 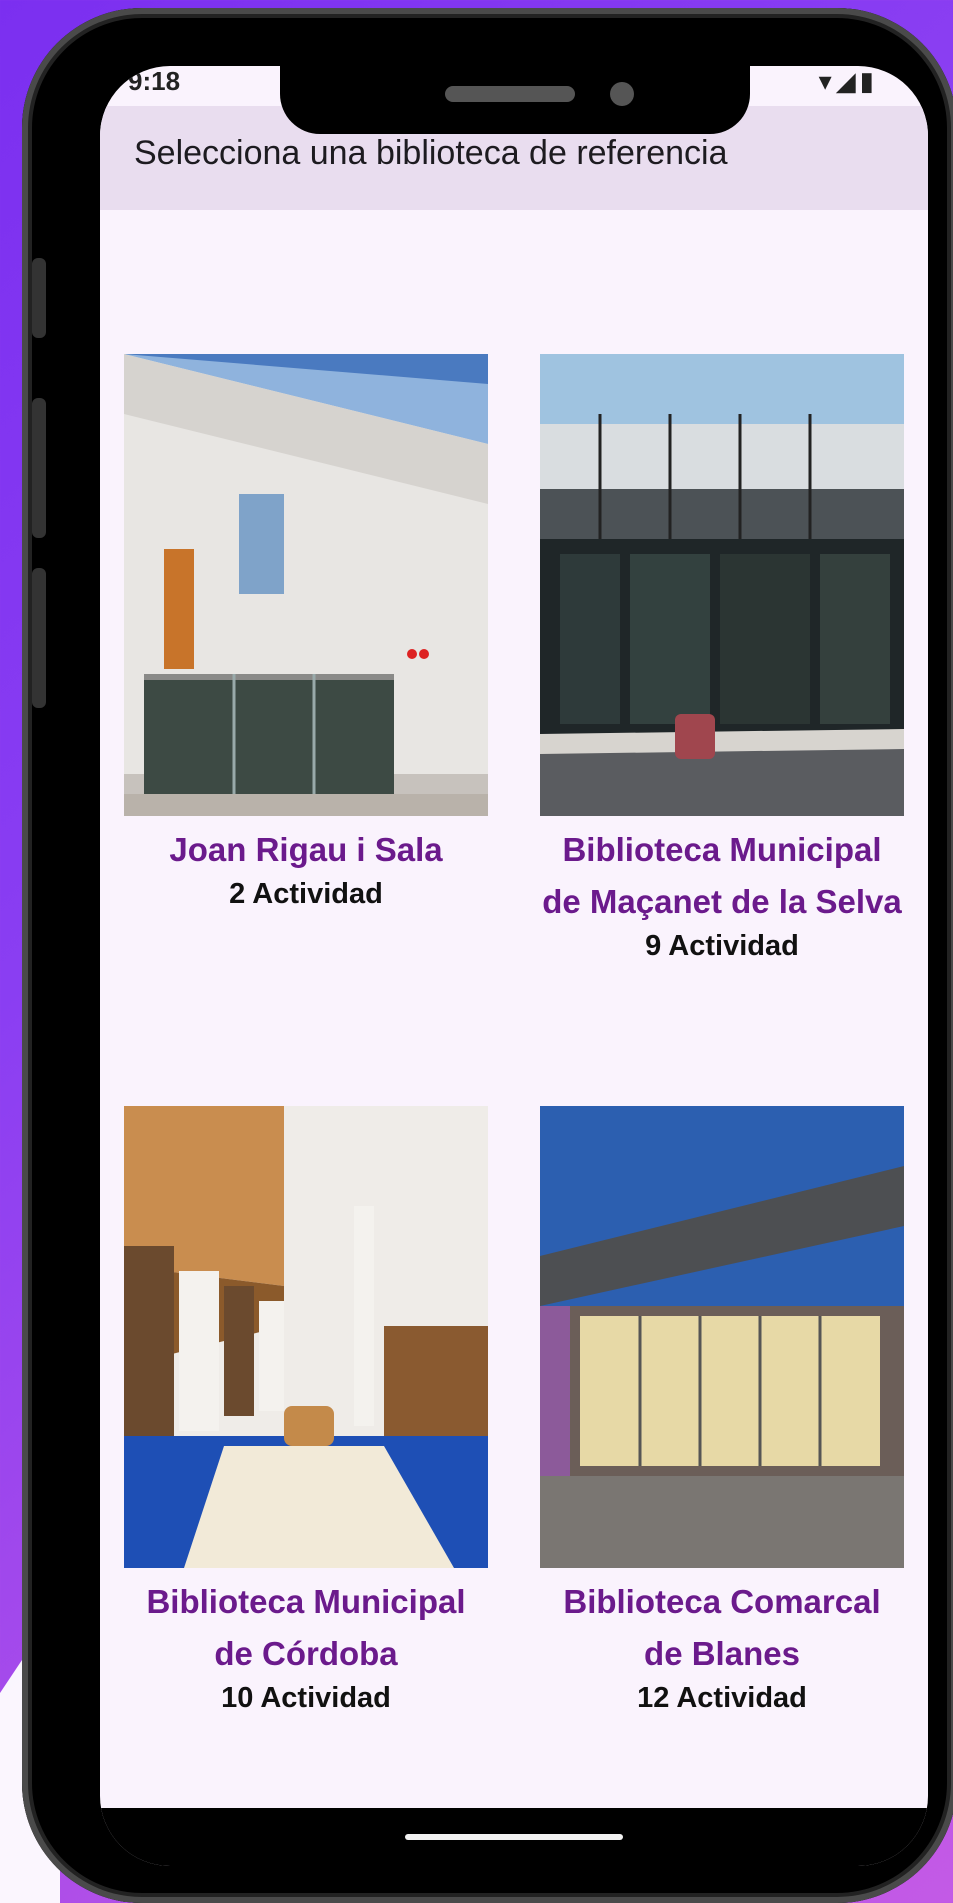 What do you see at coordinates (848, 81) in the screenshot?
I see `status-icons: ▾◢▮` at bounding box center [848, 81].